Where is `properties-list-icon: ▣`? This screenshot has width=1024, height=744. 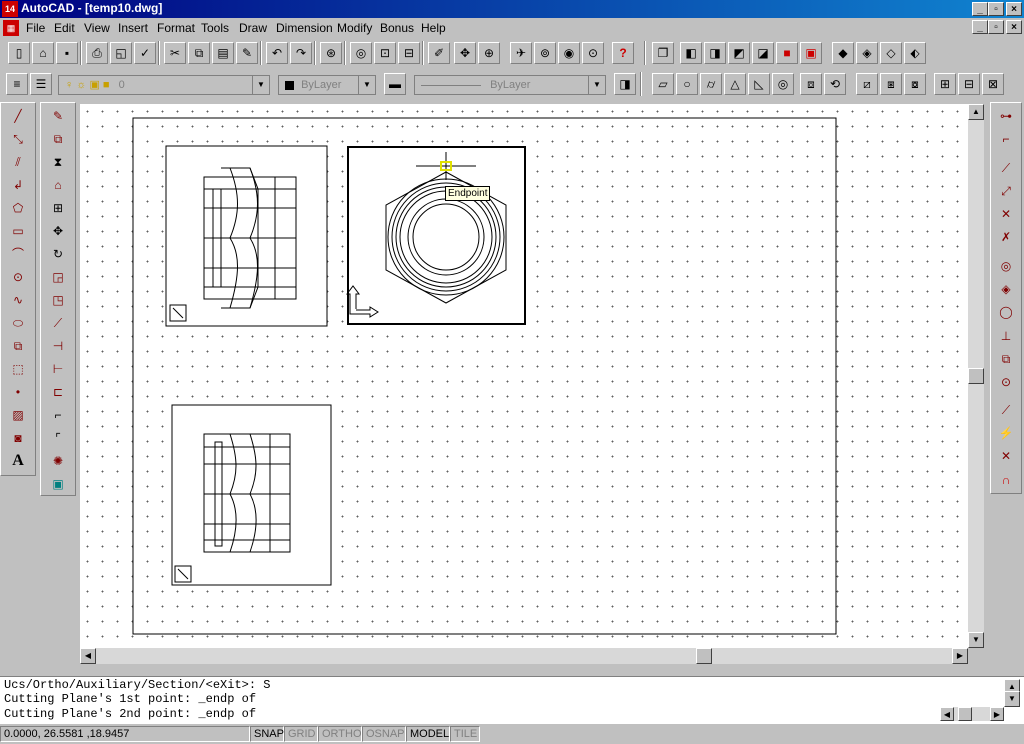
properties-list-icon: ▣ is located at coordinates (58, 484).